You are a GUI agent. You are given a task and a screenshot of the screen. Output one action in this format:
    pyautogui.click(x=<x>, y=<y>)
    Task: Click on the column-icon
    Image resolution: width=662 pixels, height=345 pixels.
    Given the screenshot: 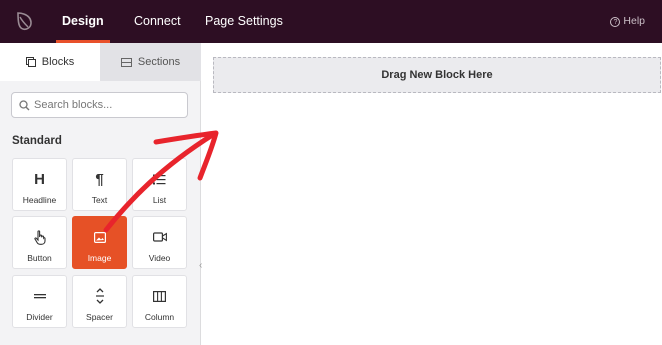 What is the action you would take?
    pyautogui.click(x=159, y=296)
    